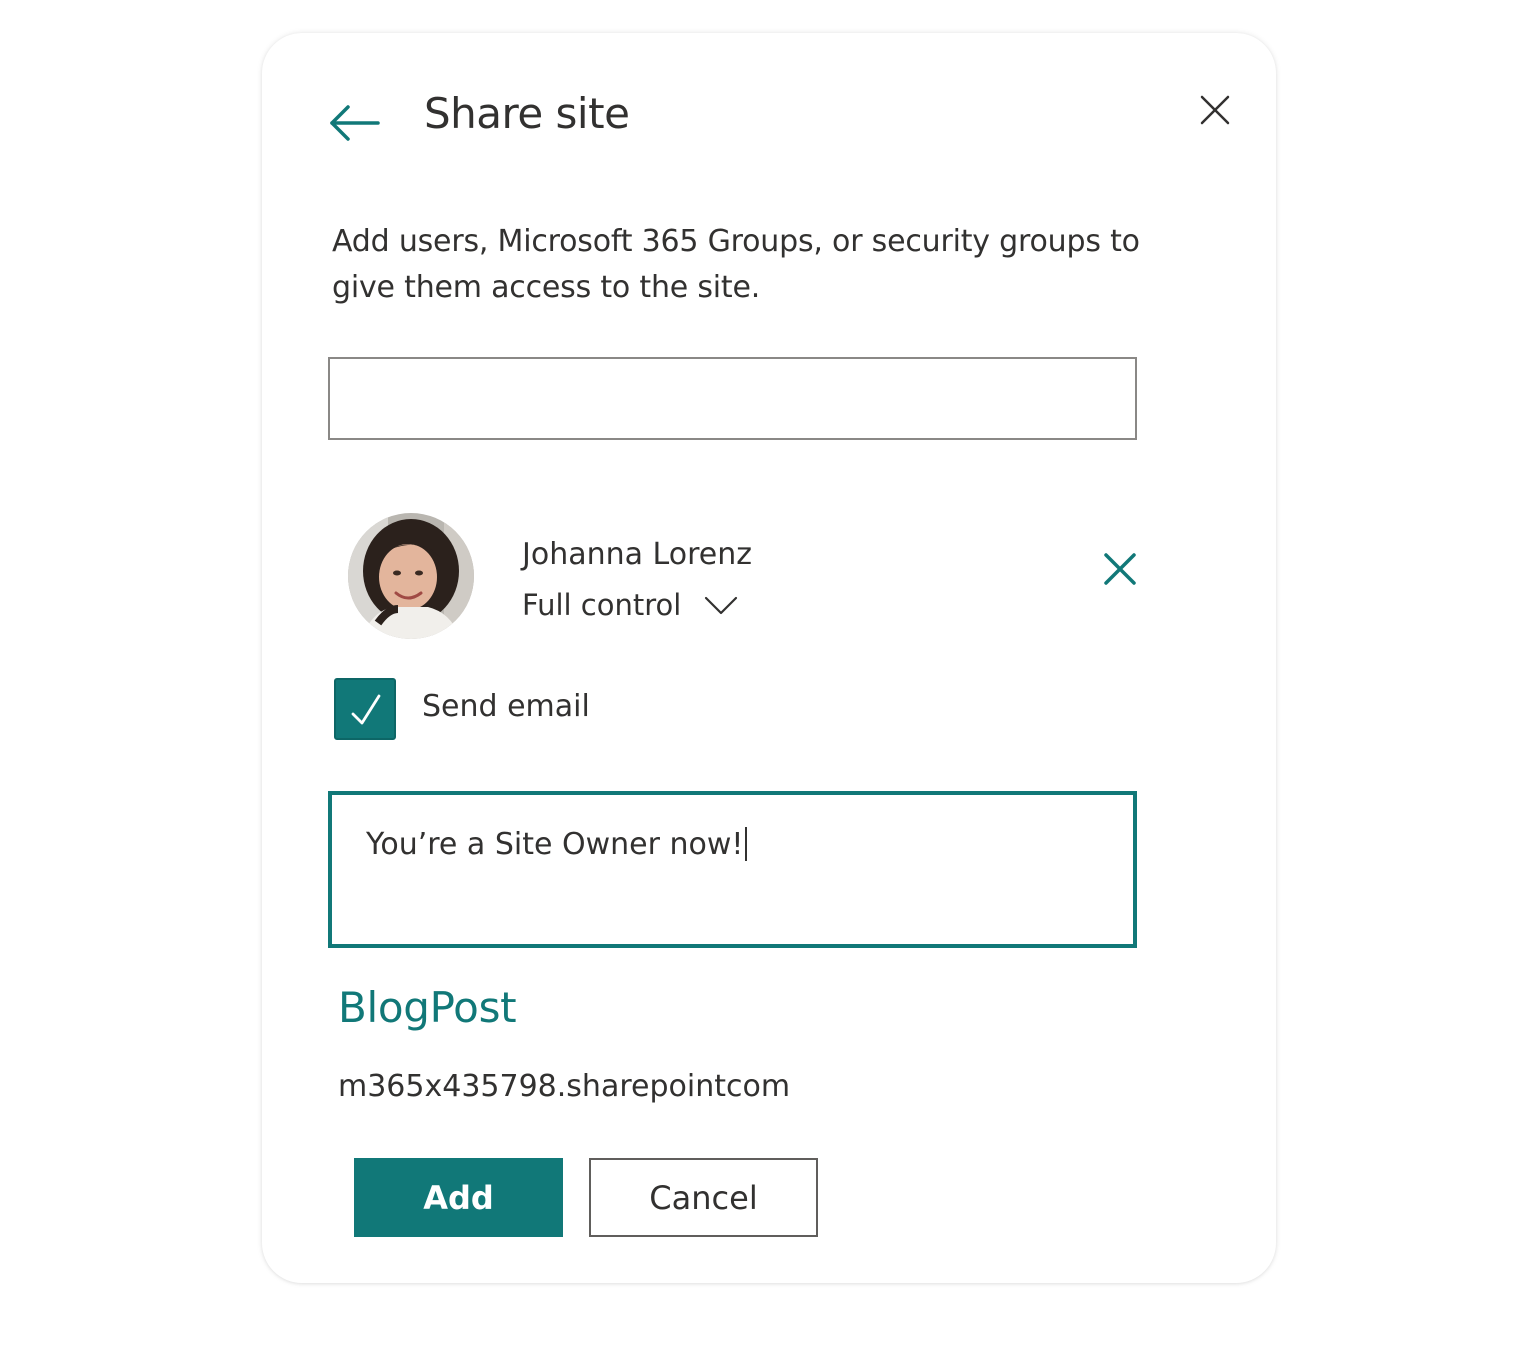 The height and width of the screenshot is (1356, 1536). I want to click on message-text: You’re a Site Owner now!, so click(555, 844).